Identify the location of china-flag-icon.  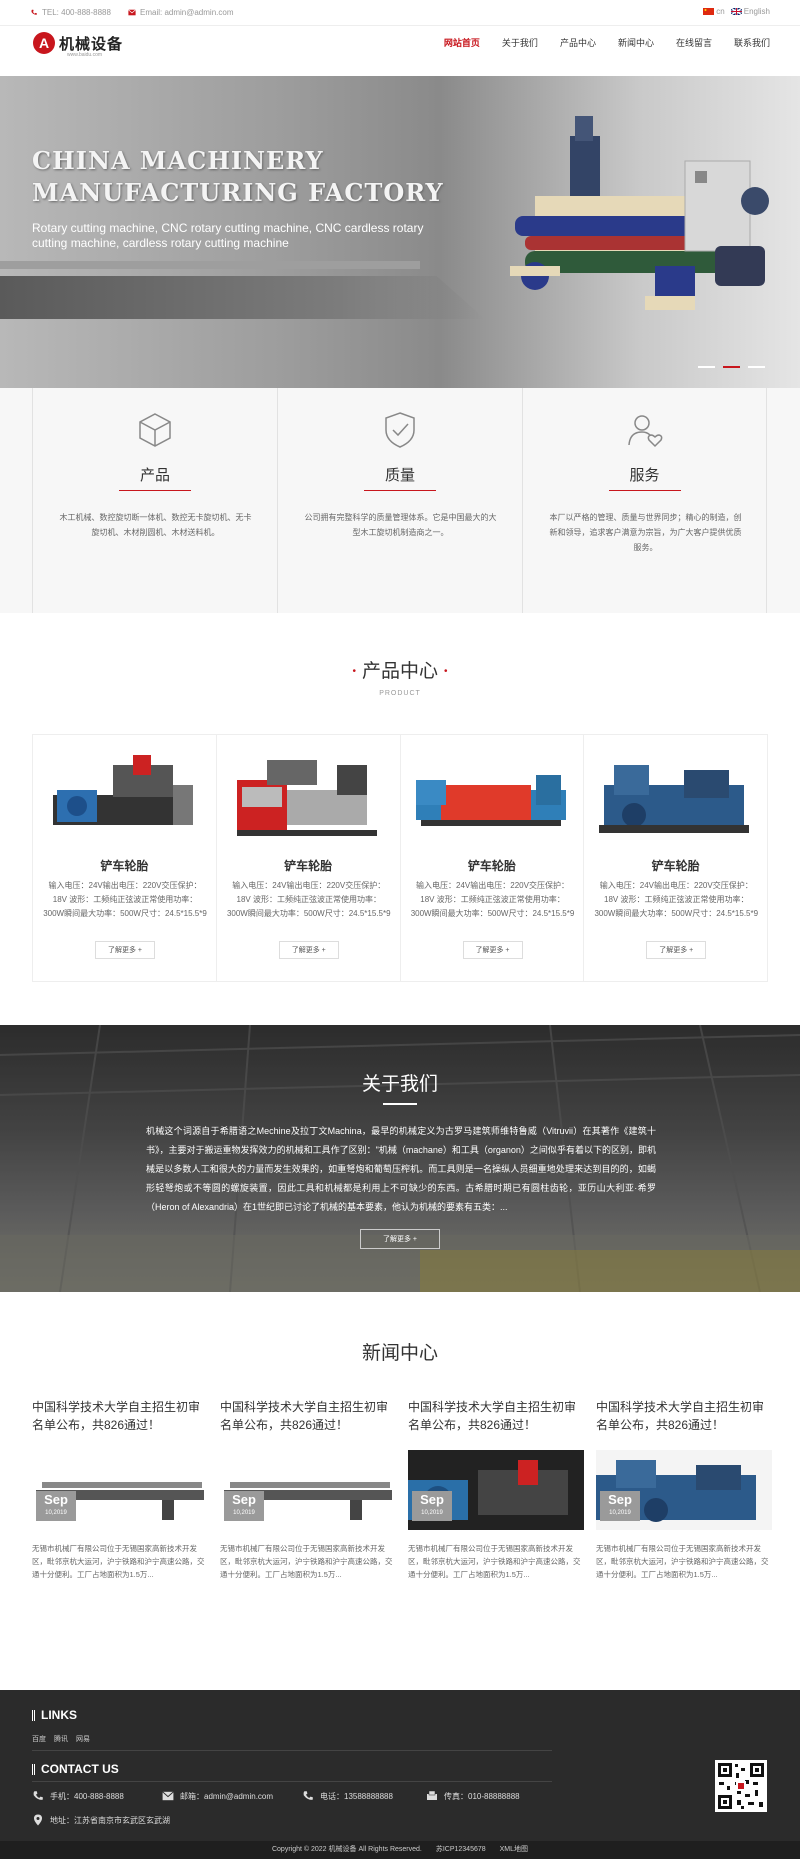
(709, 12).